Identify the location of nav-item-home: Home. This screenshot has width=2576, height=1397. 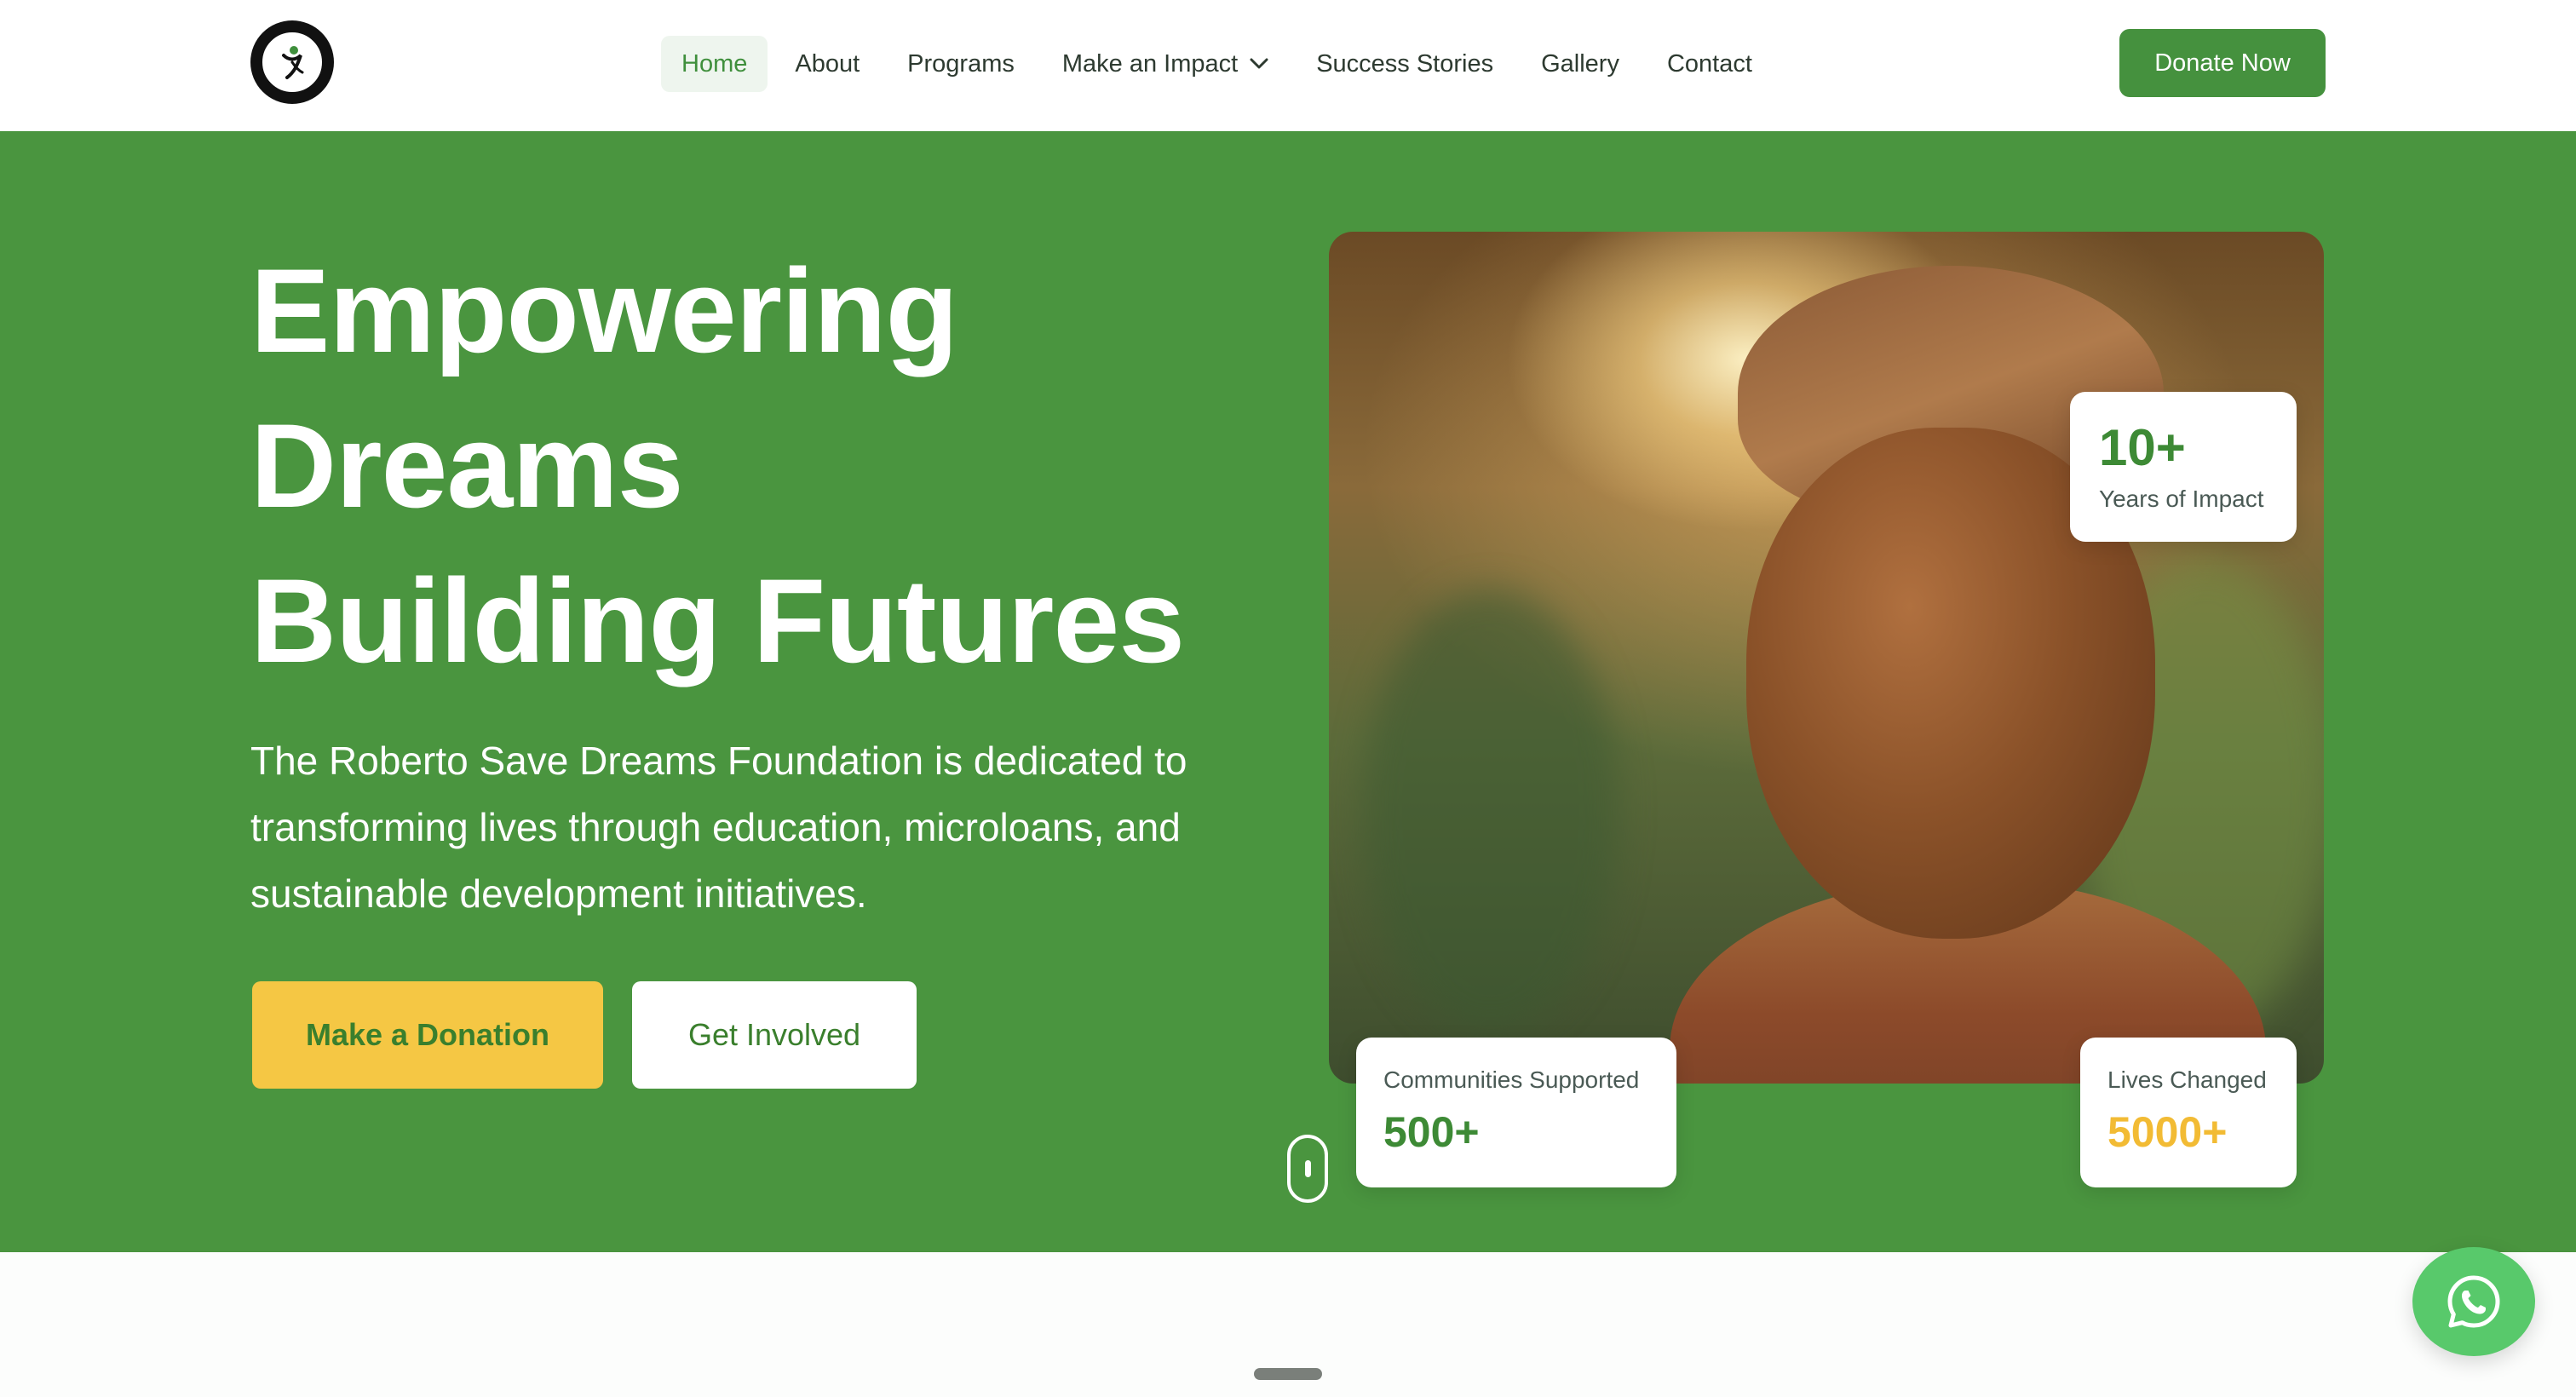
(715, 64).